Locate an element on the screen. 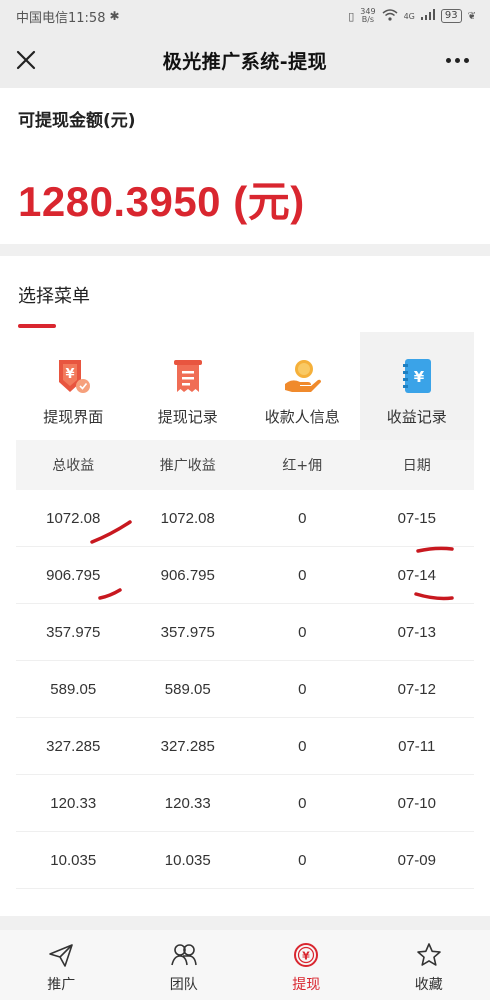  total-earnings-cell: 906.795 is located at coordinates (73, 575).